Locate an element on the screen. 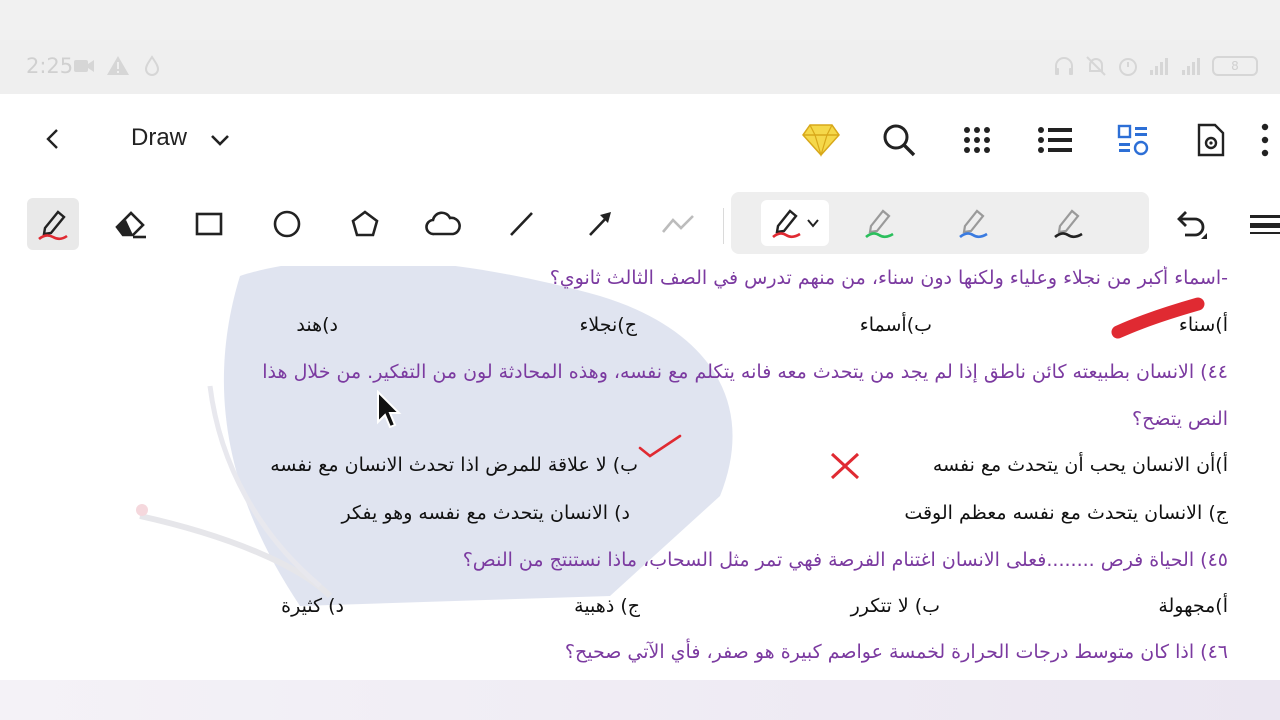 This screenshot has height=720, width=1280. drop-icon is located at coordinates (152, 65).